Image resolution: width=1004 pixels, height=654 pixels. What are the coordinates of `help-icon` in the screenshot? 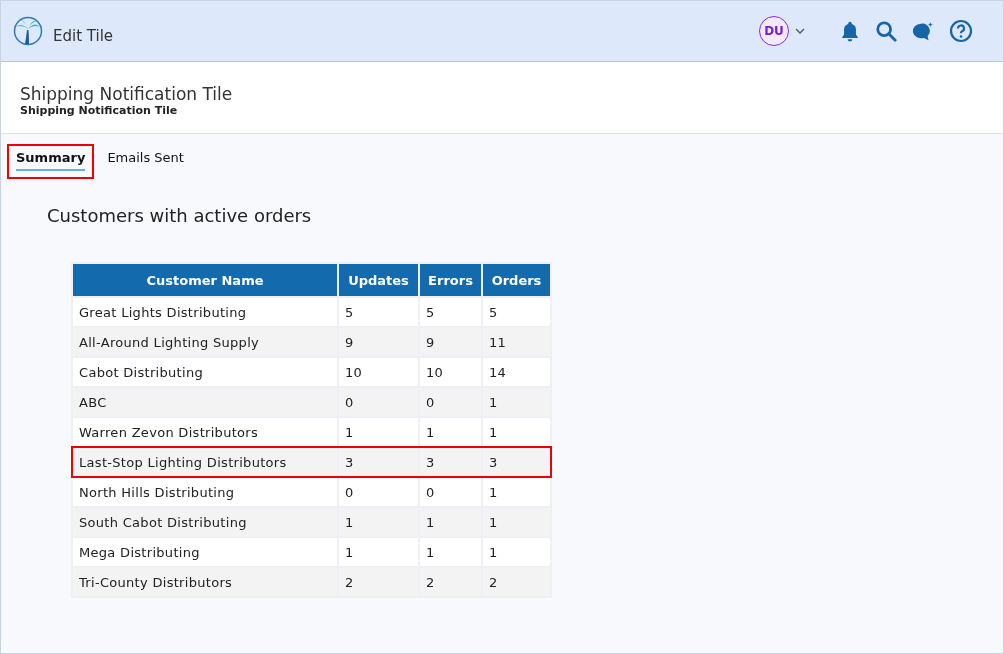 It's located at (961, 31).